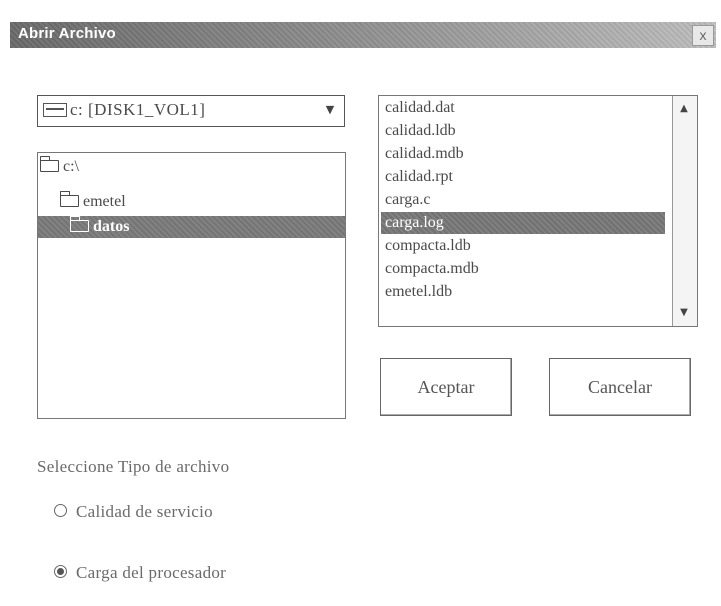 This screenshot has height=606, width=721. Describe the element at coordinates (67, 33) in the screenshot. I see `dialog-title: Abrir Archivo` at that location.